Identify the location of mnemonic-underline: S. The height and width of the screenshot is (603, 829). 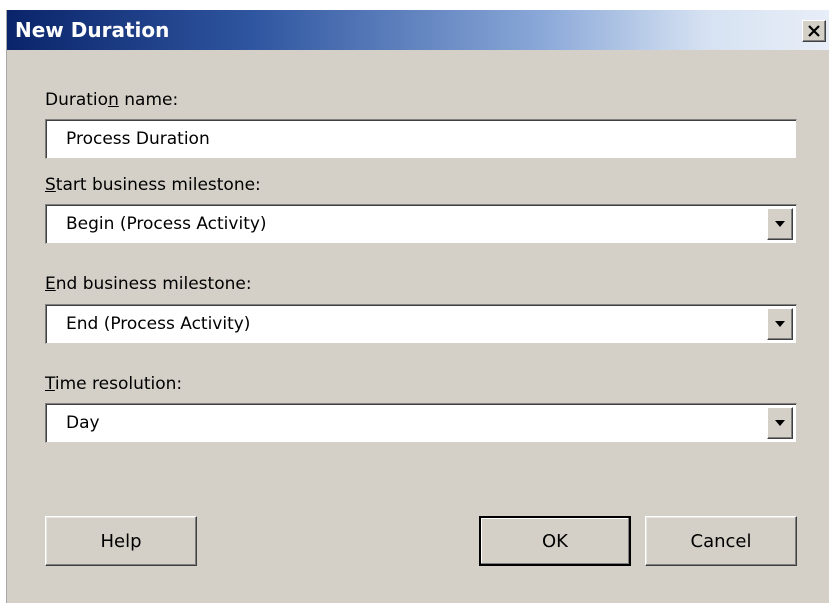
(50, 185).